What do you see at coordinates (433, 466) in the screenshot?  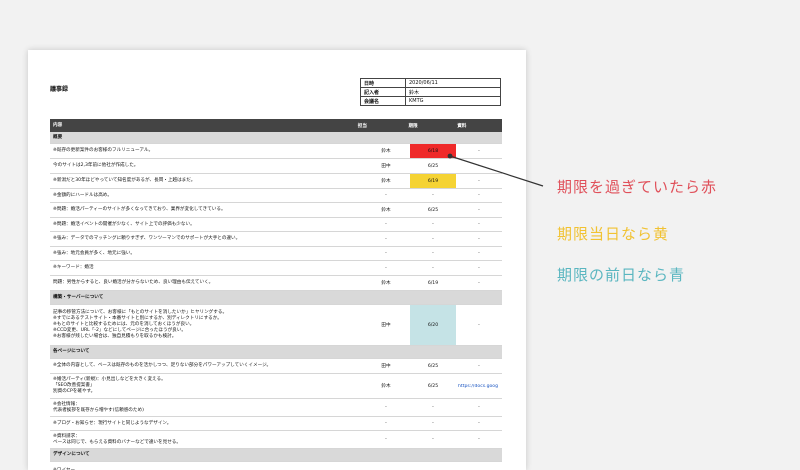 I see `row-deadline: 6/18` at bounding box center [433, 466].